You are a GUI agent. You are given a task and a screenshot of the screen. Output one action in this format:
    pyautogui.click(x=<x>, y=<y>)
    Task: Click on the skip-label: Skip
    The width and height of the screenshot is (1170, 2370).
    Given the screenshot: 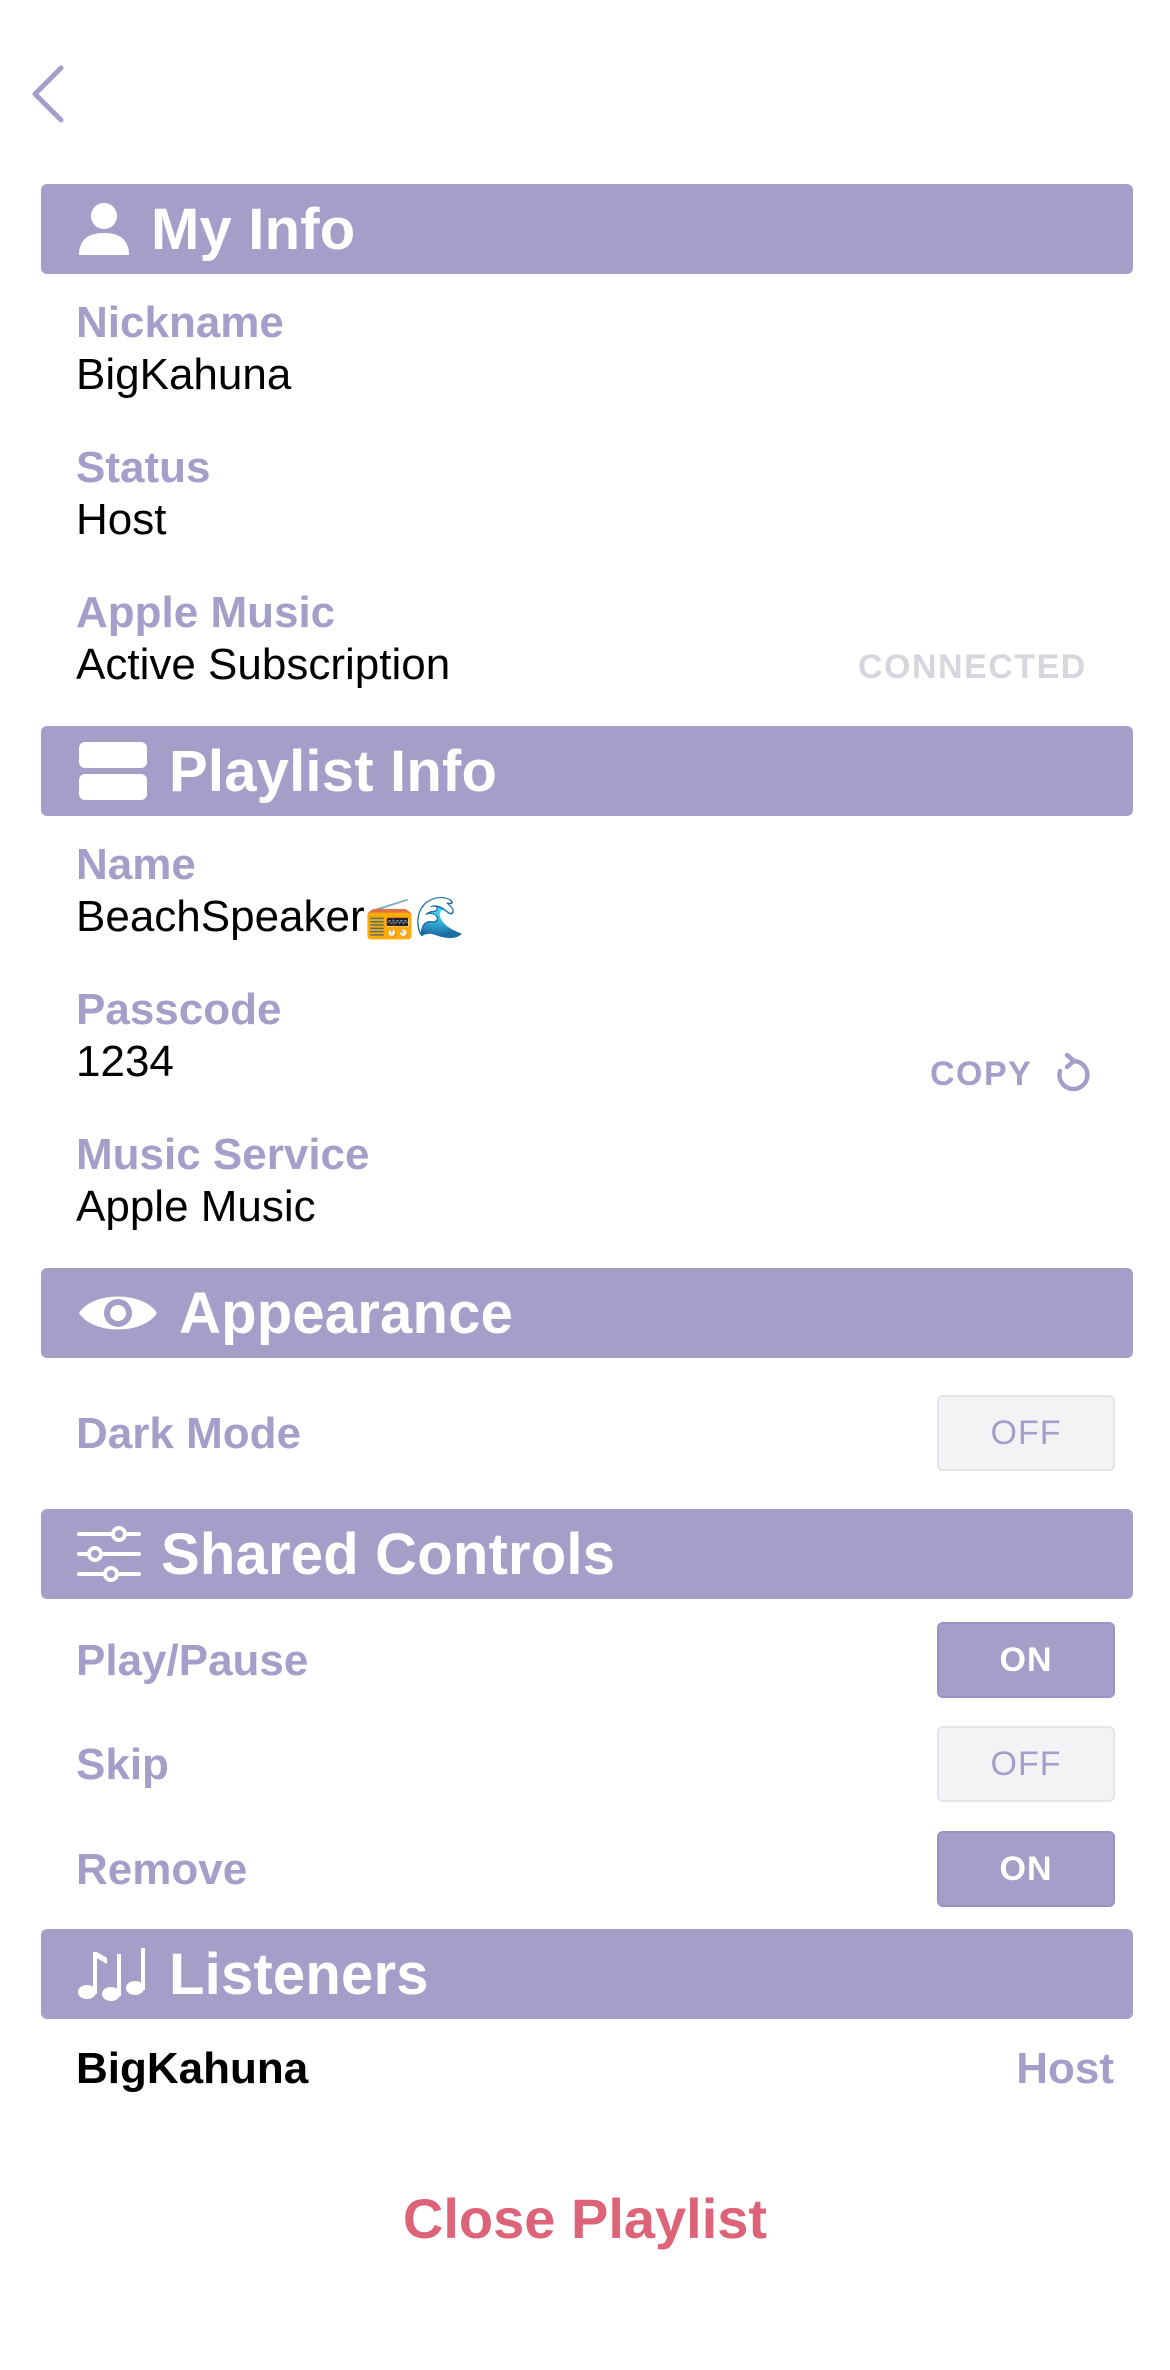 What is the action you would take?
    pyautogui.click(x=122, y=1764)
    